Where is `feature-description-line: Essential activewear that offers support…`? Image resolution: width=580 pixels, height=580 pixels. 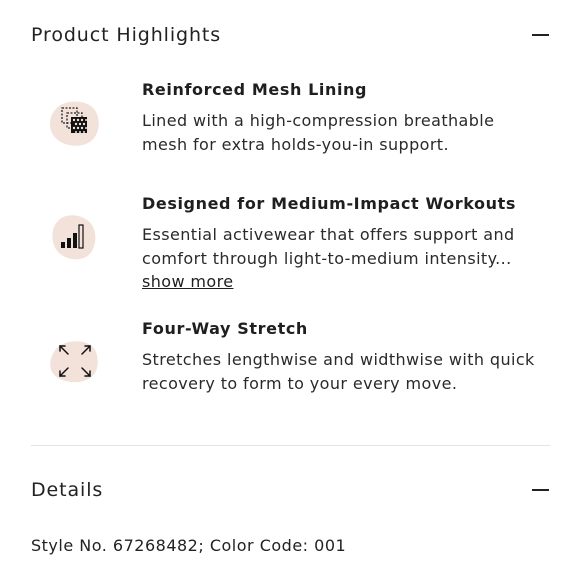
feature-description-line: Essential activewear that offers support… is located at coordinates (328, 234).